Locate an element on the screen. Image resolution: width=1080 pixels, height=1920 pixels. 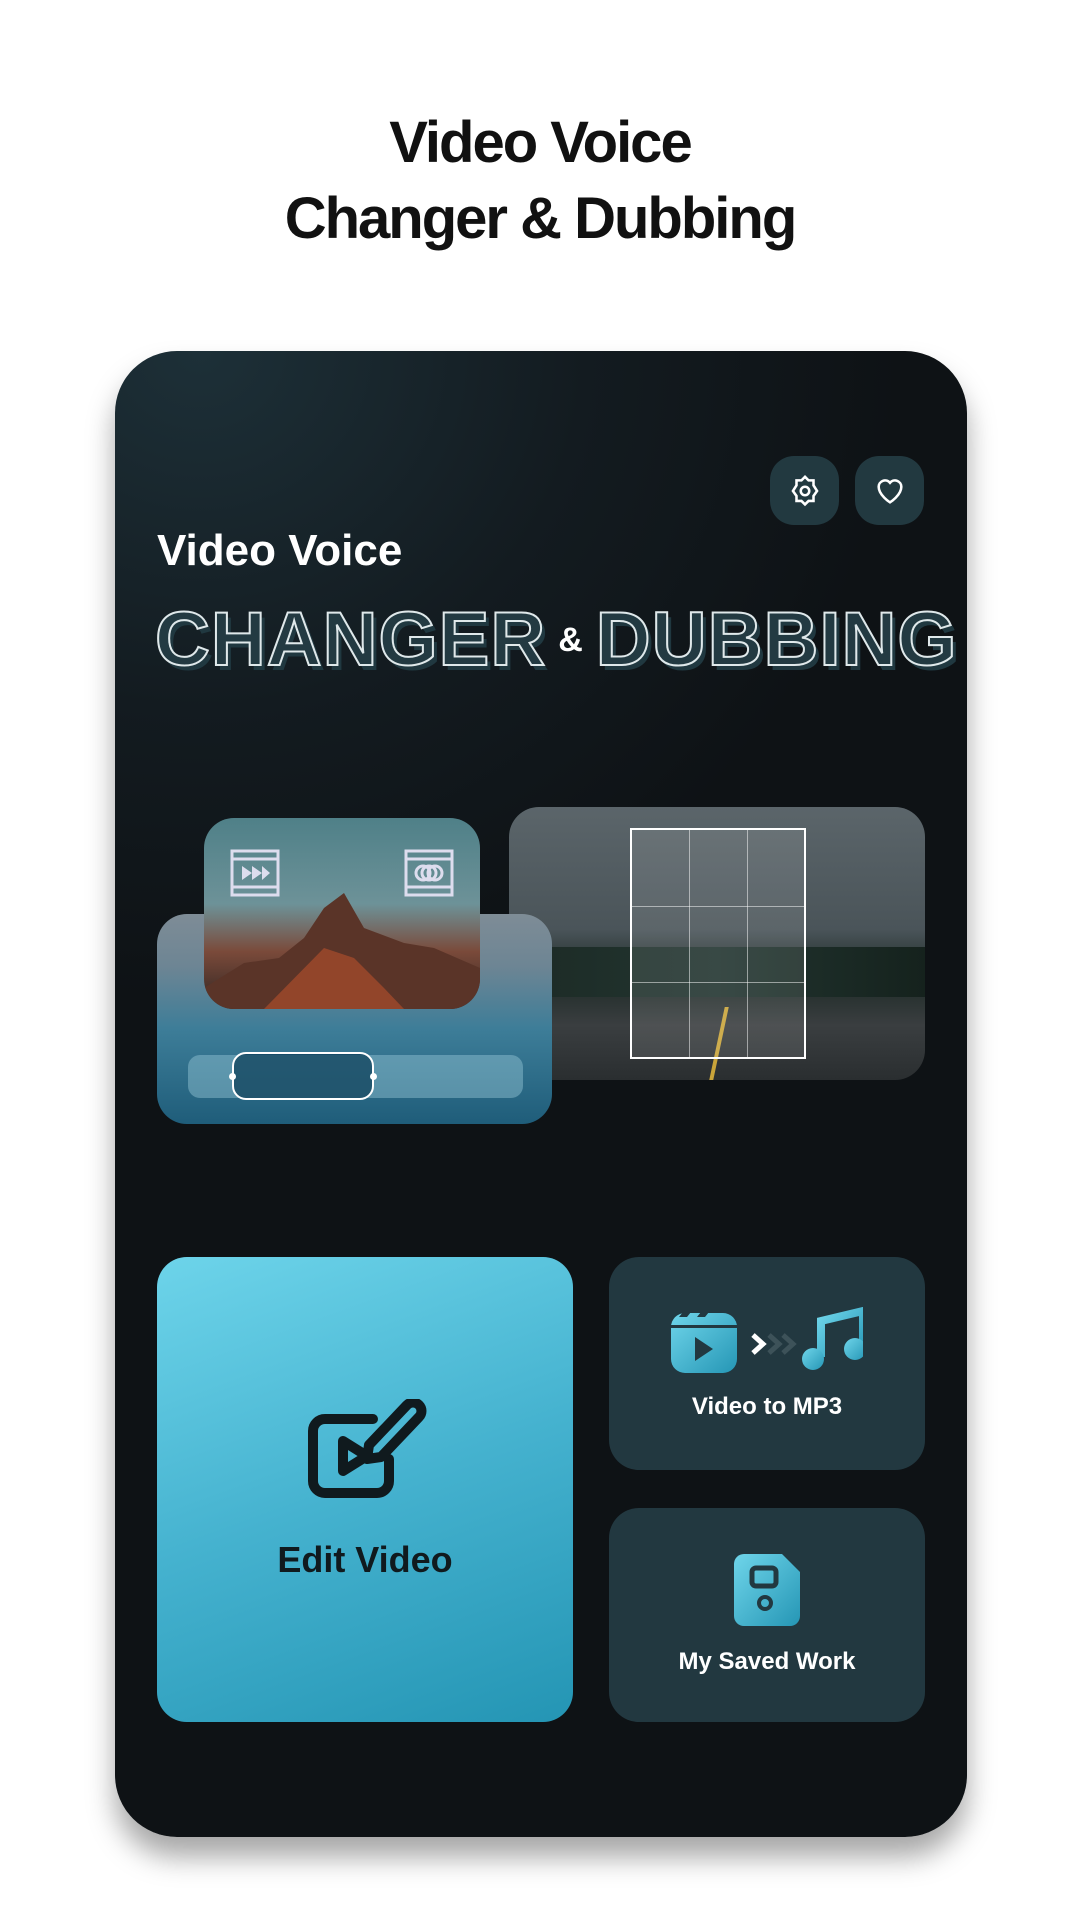
edit-video-button: Edit Video is located at coordinates (365, 1489).